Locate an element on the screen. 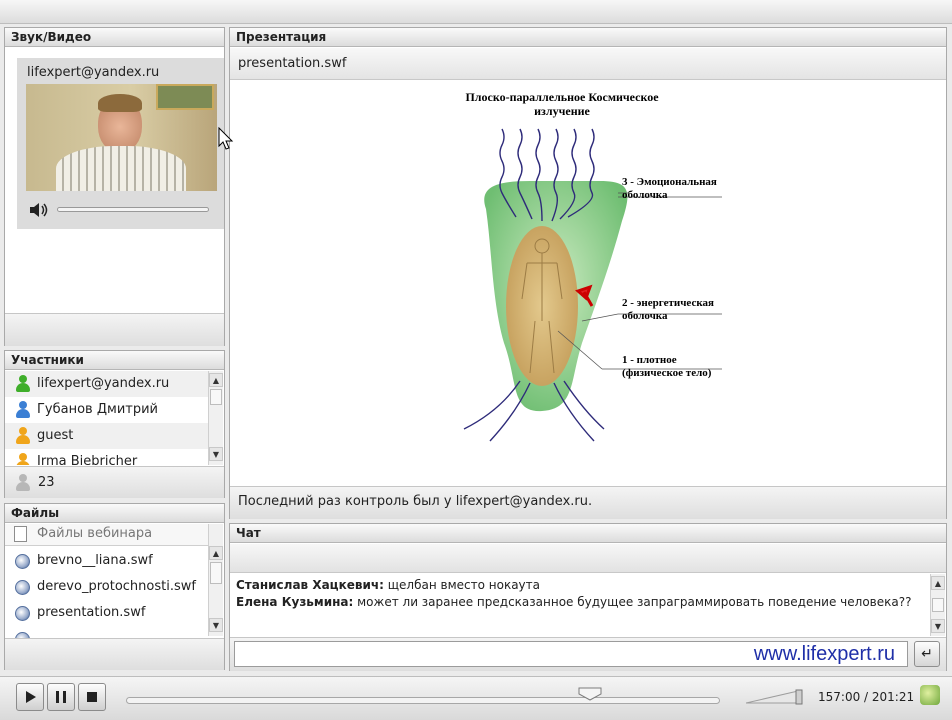  participants-footer: 23 is located at coordinates (114, 482).